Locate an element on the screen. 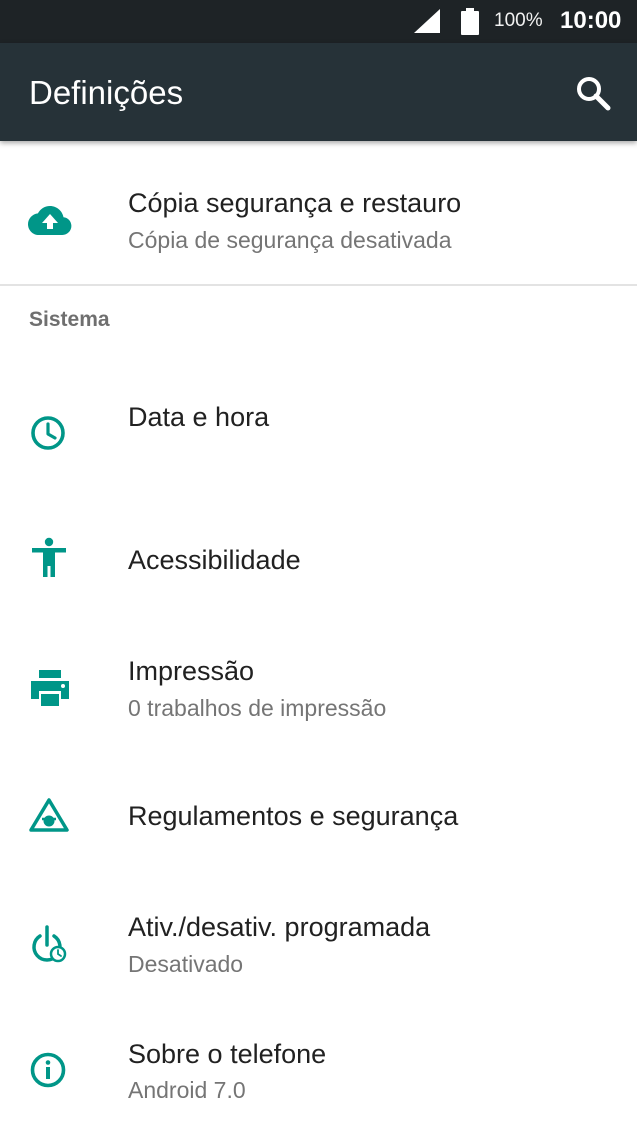 The width and height of the screenshot is (637, 1134). accessibility-icon is located at coordinates (49, 557).